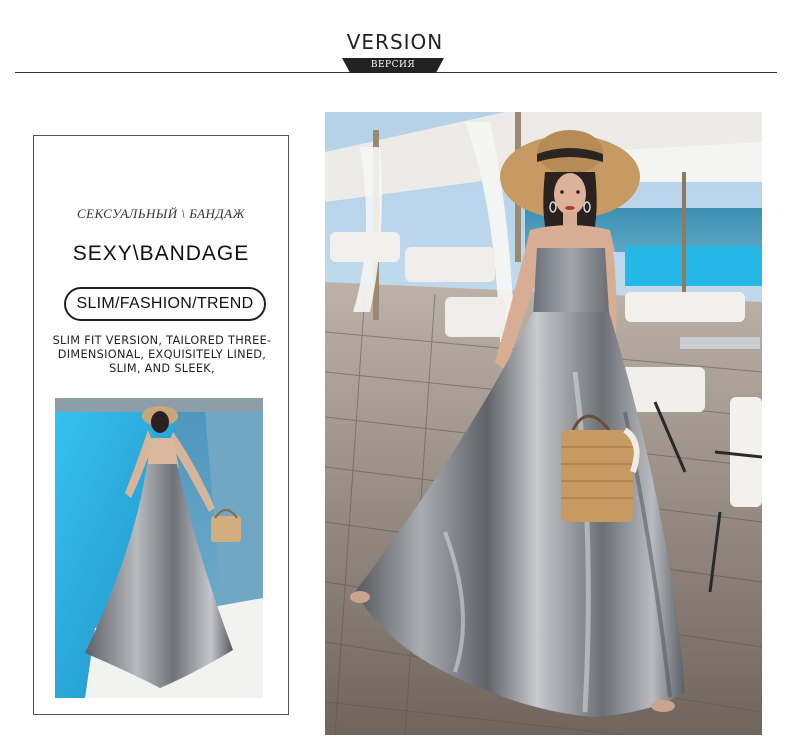 The width and height of the screenshot is (790, 753). Describe the element at coordinates (162, 340) in the screenshot. I see `description-line: SLIM FIT VERSION, TAILORED THREE-` at that location.